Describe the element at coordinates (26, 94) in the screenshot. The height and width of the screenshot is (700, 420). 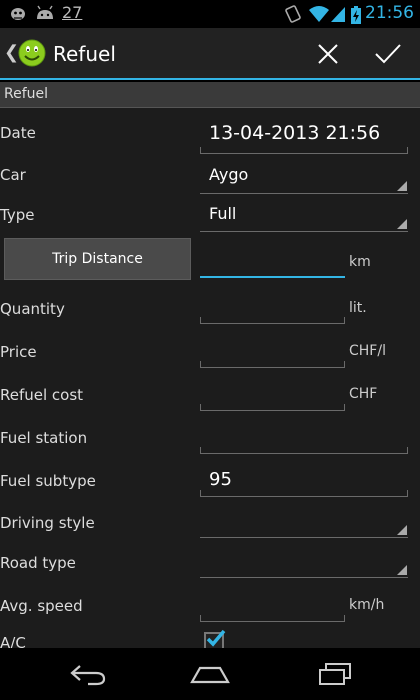
I see `section-header-label: Refuel` at that location.